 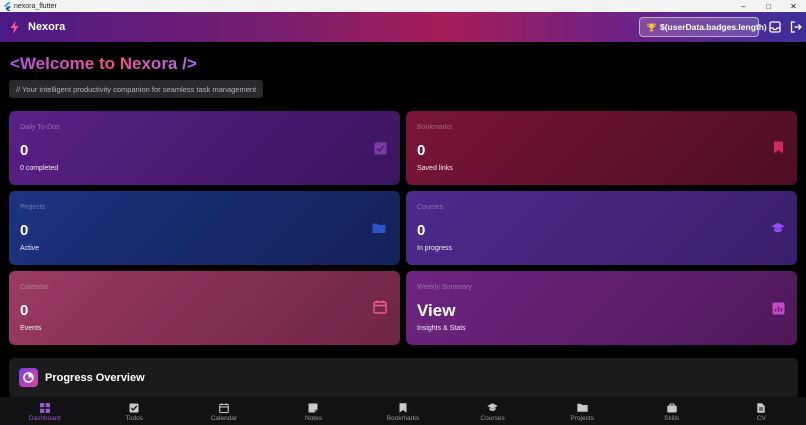 I want to click on card-subtitle: Insights & Stats, so click(x=441, y=328).